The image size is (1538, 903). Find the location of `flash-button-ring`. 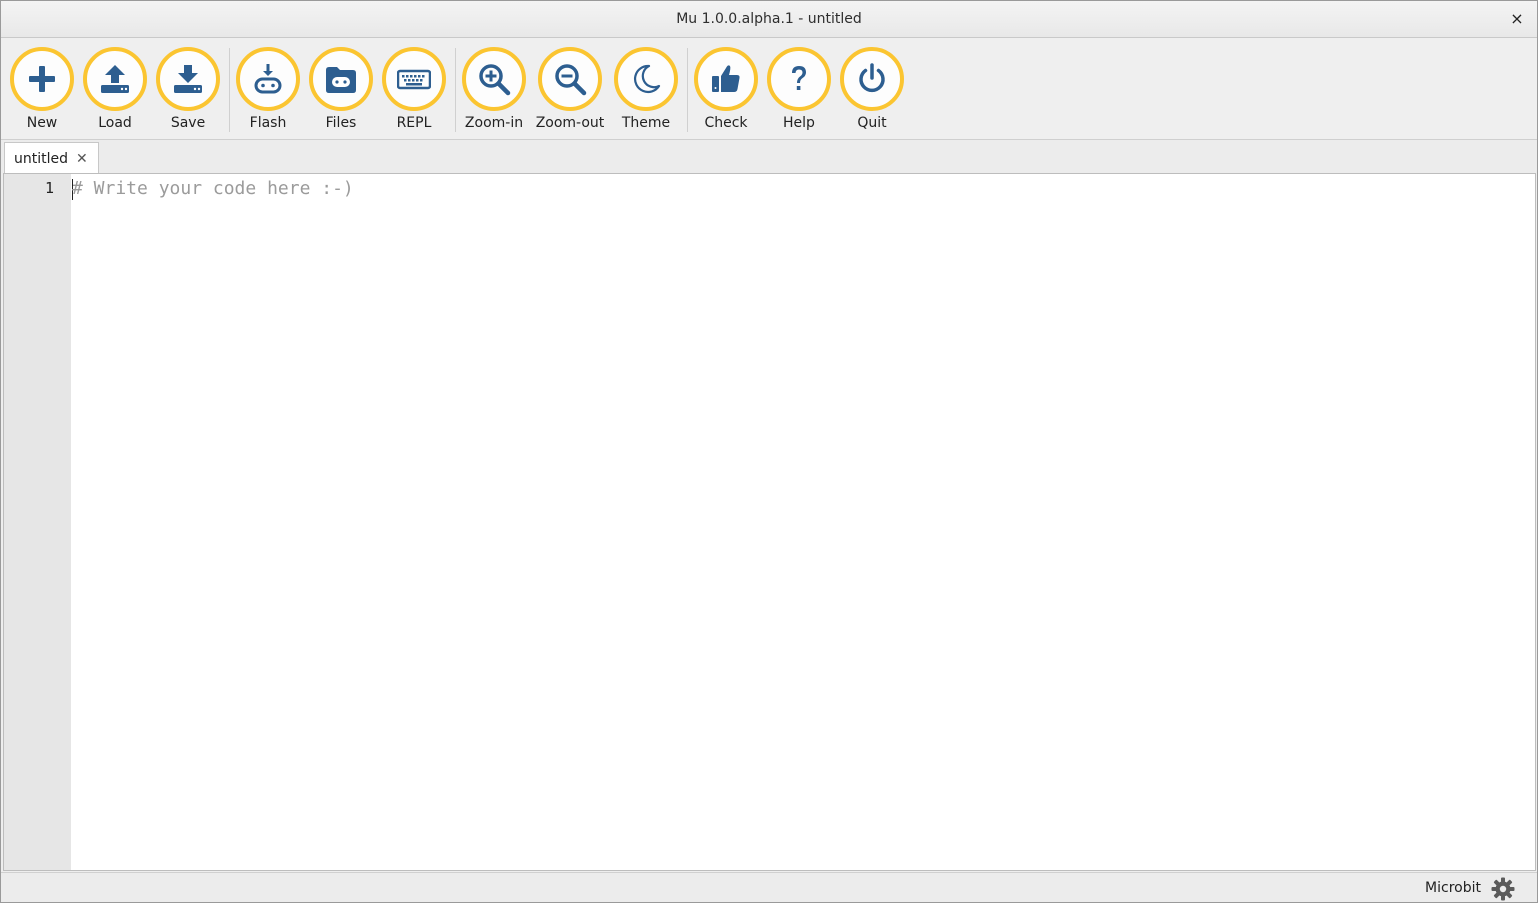

flash-button-ring is located at coordinates (268, 79).